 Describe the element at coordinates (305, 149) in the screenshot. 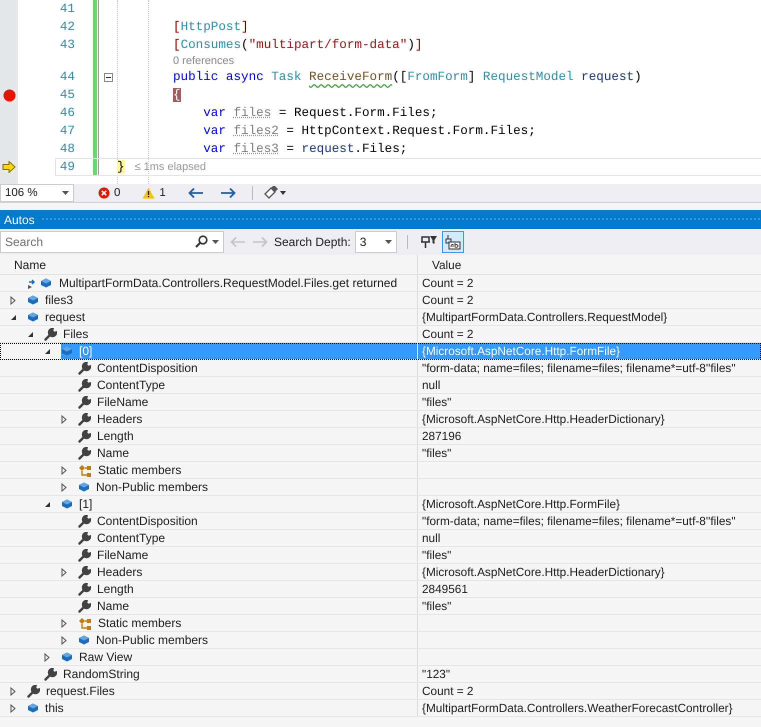

I see `code-line: var files3 = request.Files;` at that location.